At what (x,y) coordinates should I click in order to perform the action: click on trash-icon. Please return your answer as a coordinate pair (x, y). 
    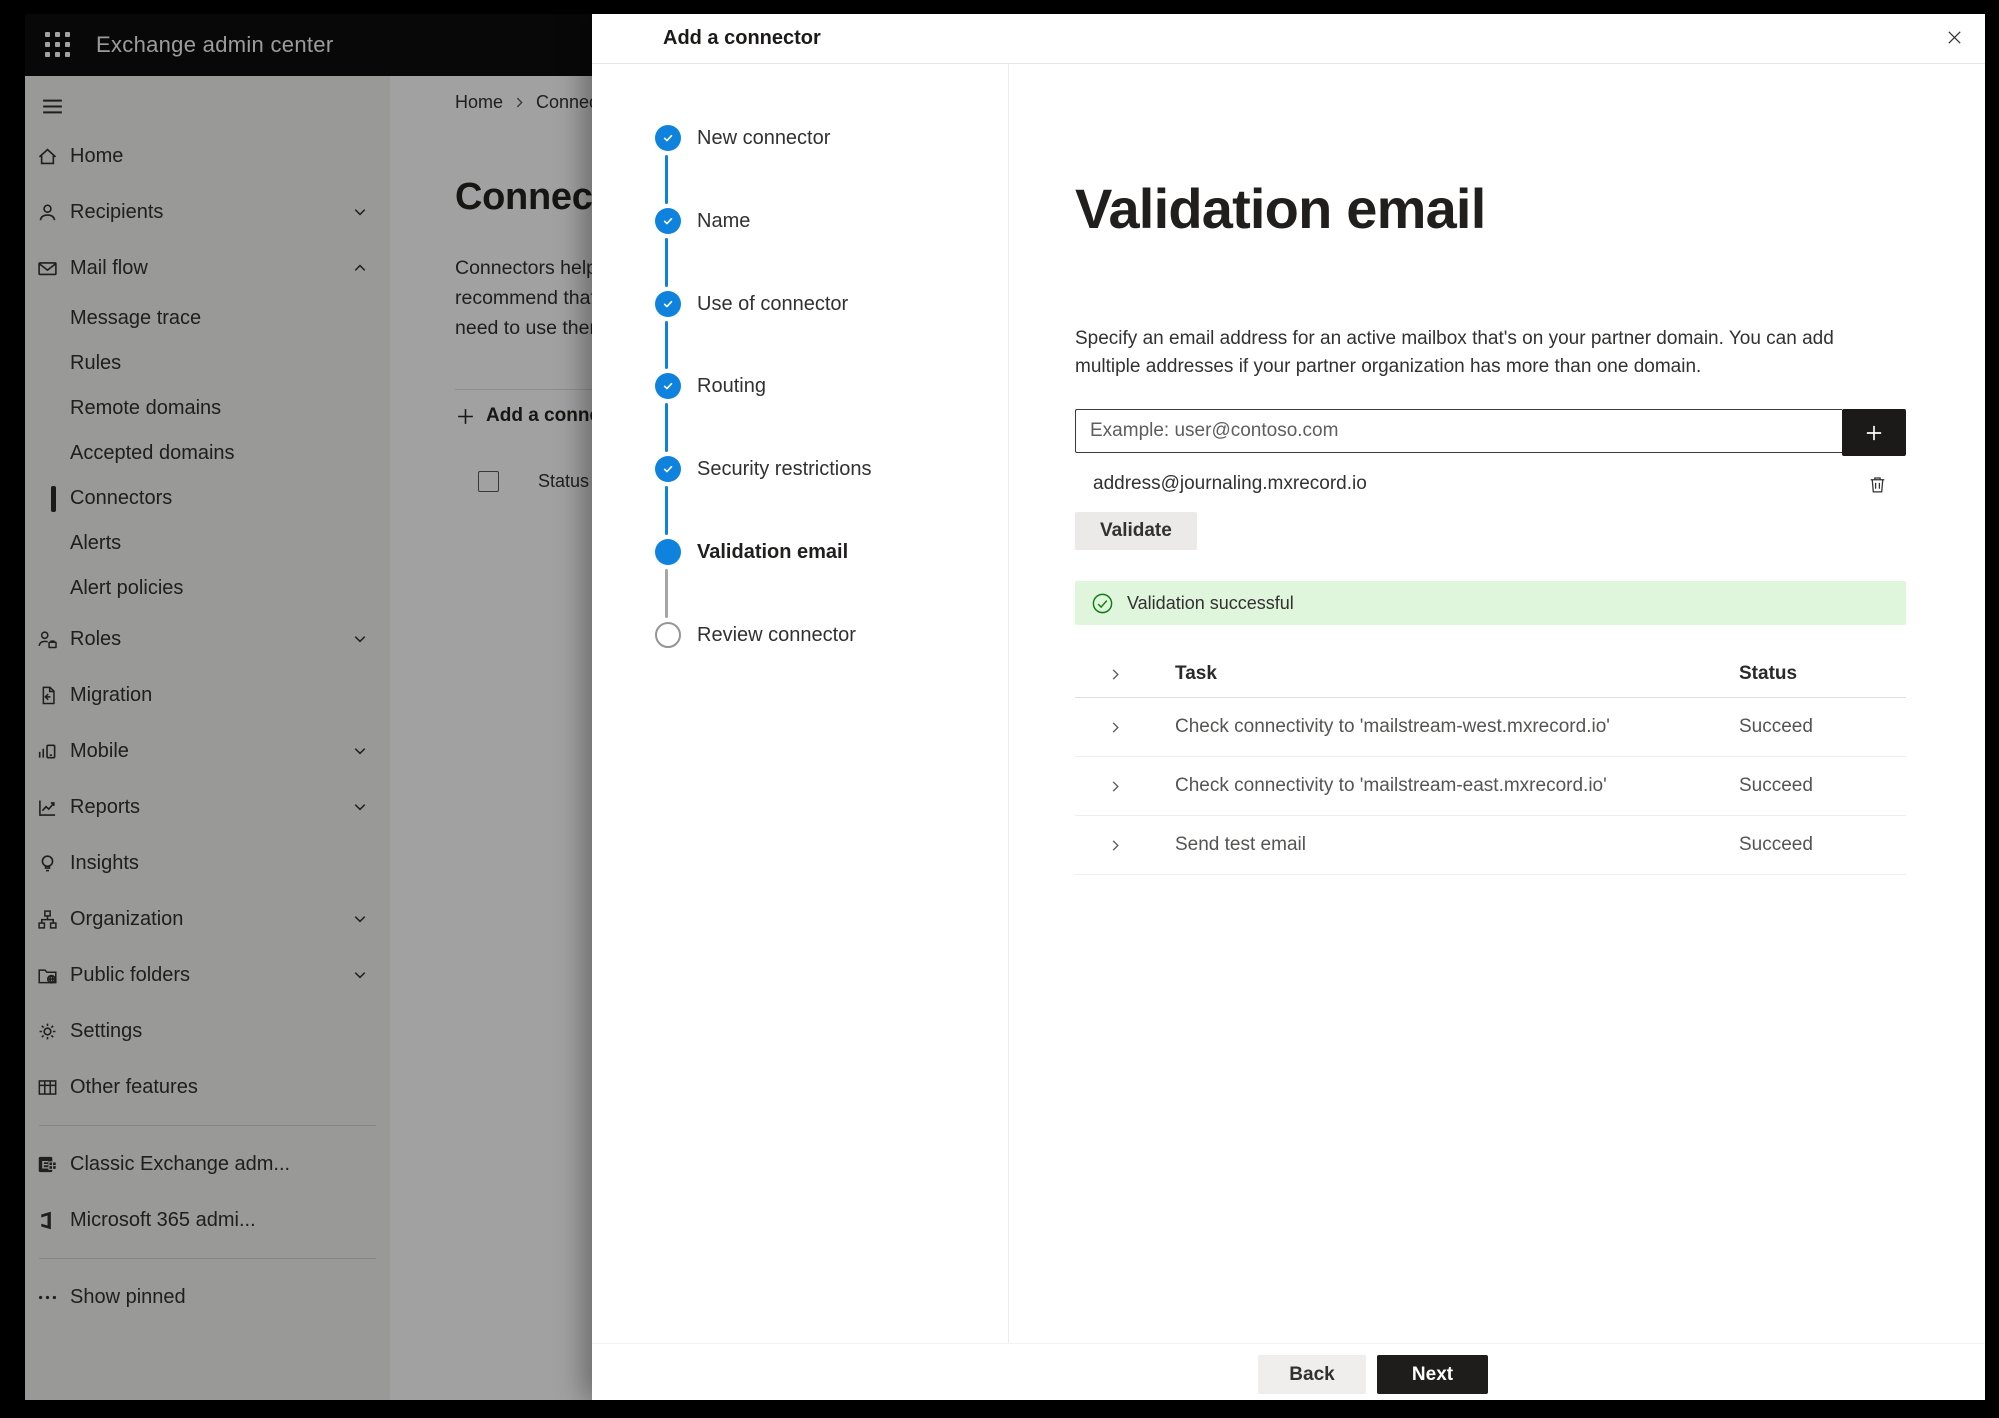
    Looking at the image, I should click on (1877, 484).